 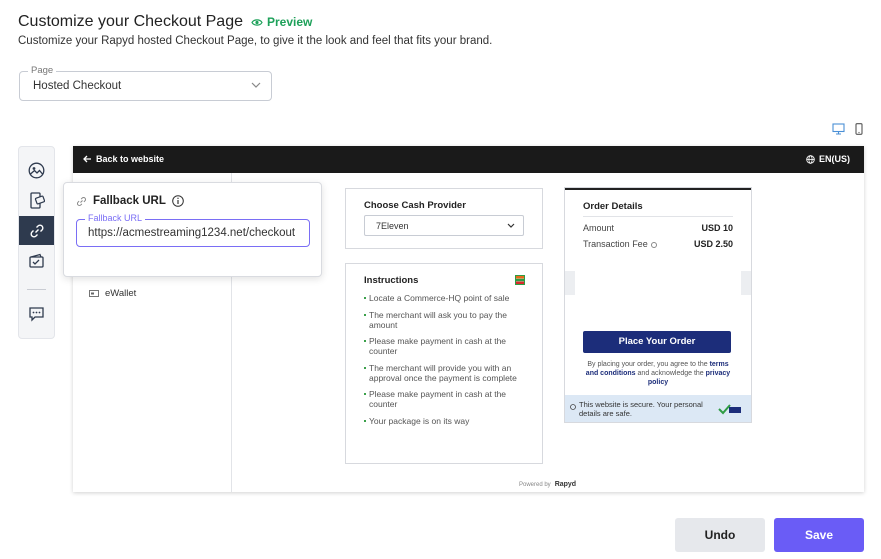 I want to click on fee-label: Transaction Fee, so click(x=615, y=244).